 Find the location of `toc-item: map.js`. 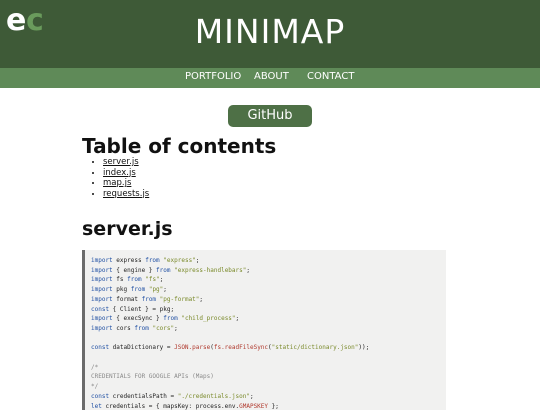

toc-item: map.js is located at coordinates (126, 183).